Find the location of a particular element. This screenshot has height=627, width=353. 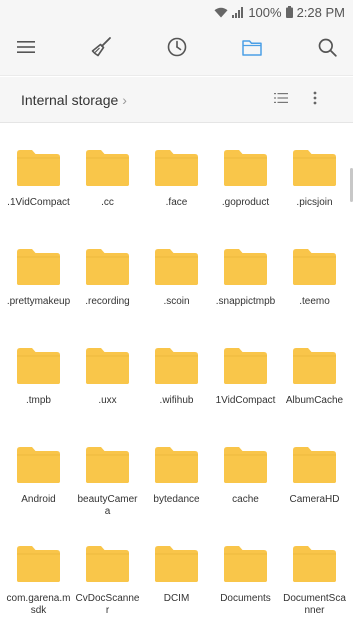

recent-button is located at coordinates (177, 50).